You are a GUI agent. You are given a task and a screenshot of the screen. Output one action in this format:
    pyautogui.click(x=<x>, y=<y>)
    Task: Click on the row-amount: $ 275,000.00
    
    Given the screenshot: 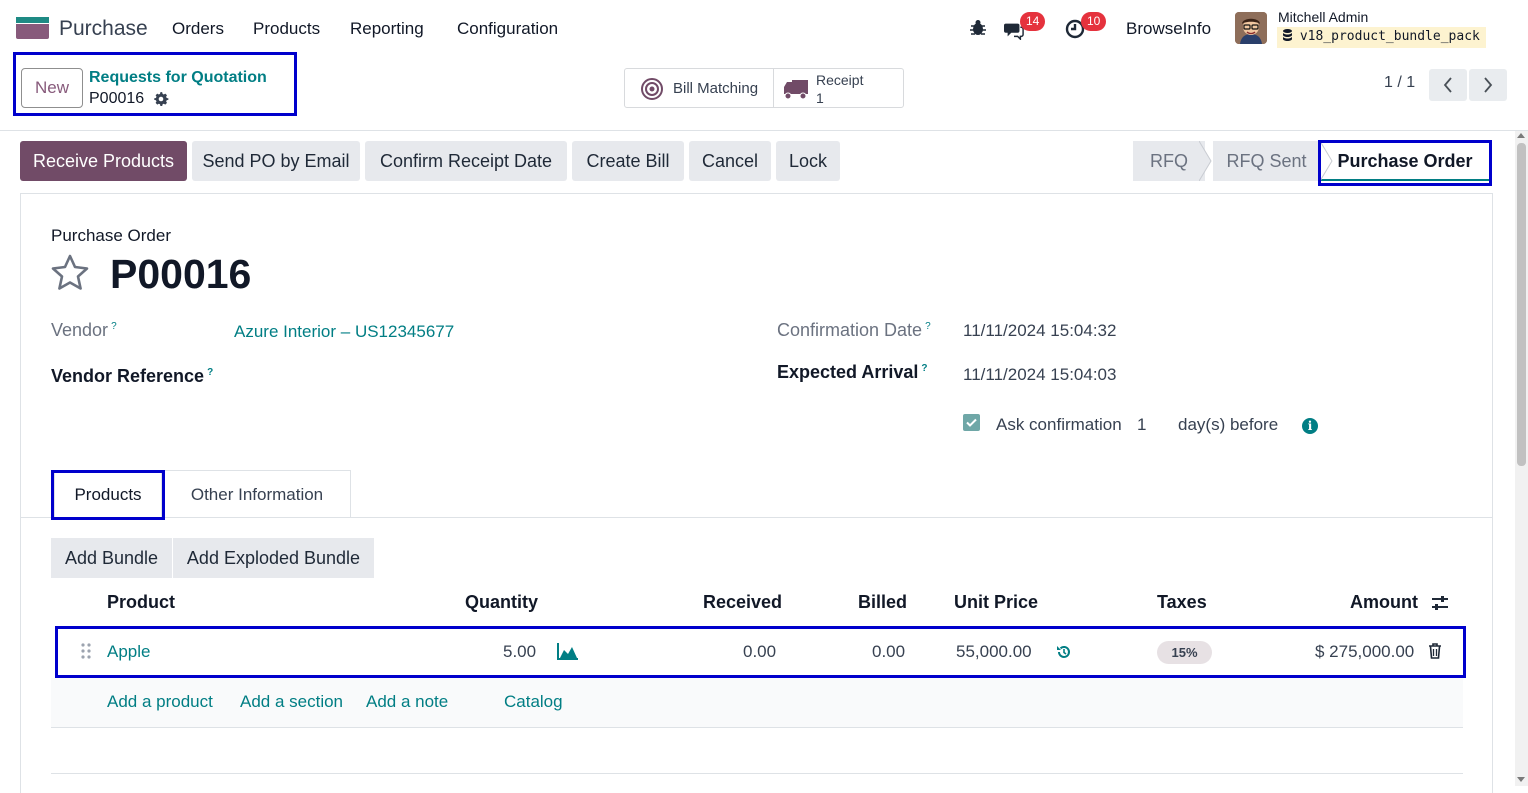 What is the action you would take?
    pyautogui.click(x=1365, y=651)
    